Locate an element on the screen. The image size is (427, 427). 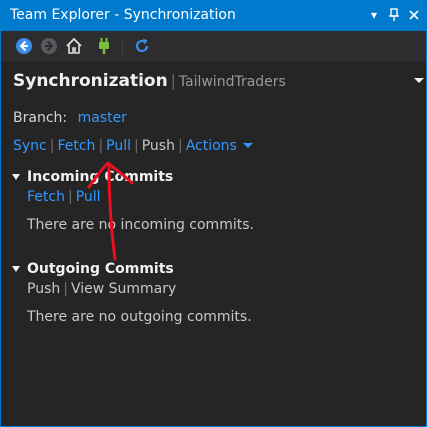
title-bar: Team Explorer - Synchronization ▾ is located at coordinates (213, 16).